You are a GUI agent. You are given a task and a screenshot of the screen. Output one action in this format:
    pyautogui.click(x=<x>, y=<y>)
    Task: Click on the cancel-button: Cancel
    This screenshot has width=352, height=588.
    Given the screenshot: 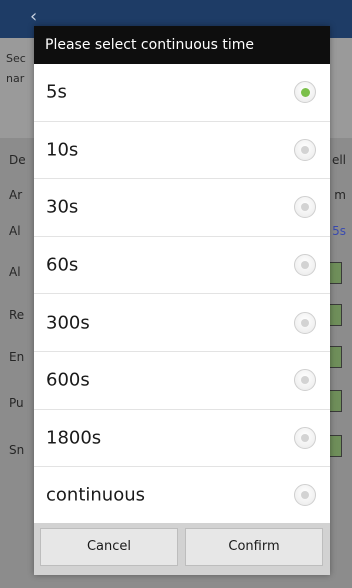 What is the action you would take?
    pyautogui.click(x=109, y=547)
    